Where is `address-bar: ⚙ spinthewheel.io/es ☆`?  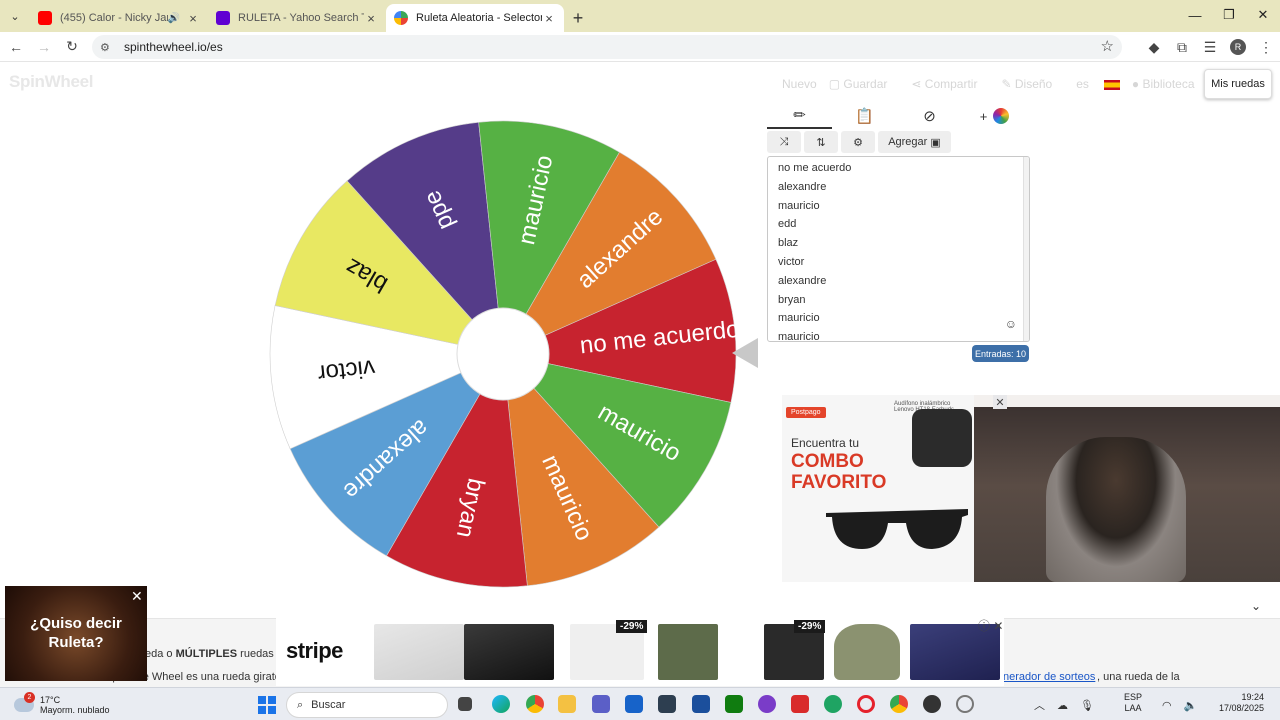
address-bar: ⚙ spinthewheel.io/es ☆ is located at coordinates (607, 47).